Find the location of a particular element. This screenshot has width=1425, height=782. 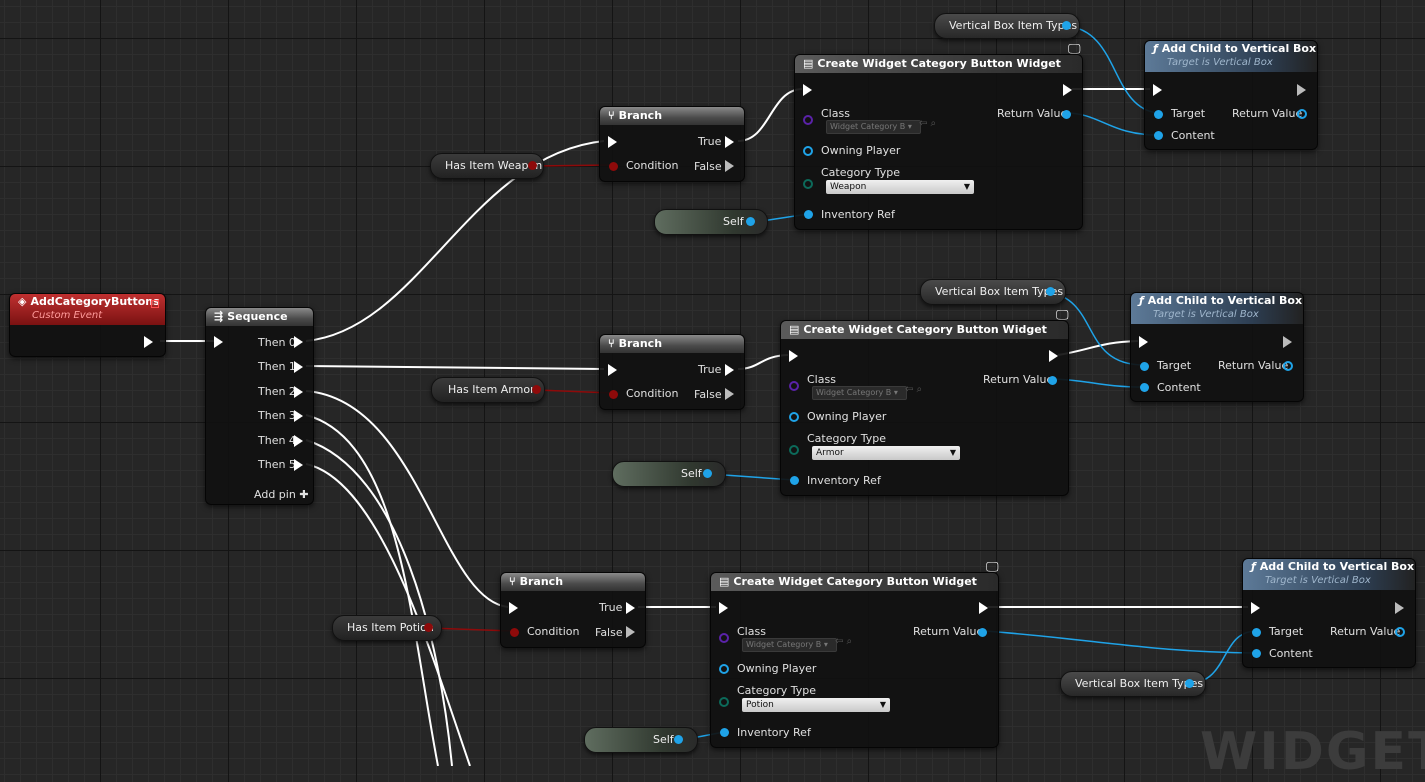

category-type-dropdown: Armor ▼ is located at coordinates (886, 453).